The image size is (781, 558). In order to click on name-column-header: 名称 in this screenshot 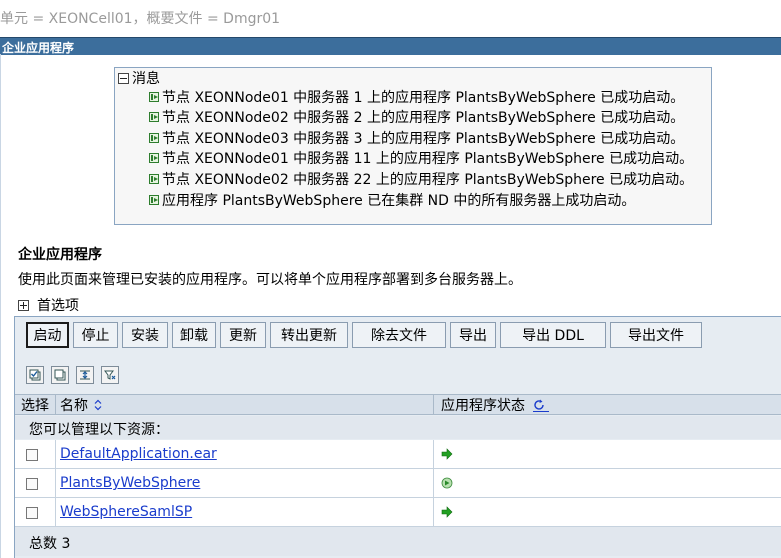, I will do `click(81, 405)`.